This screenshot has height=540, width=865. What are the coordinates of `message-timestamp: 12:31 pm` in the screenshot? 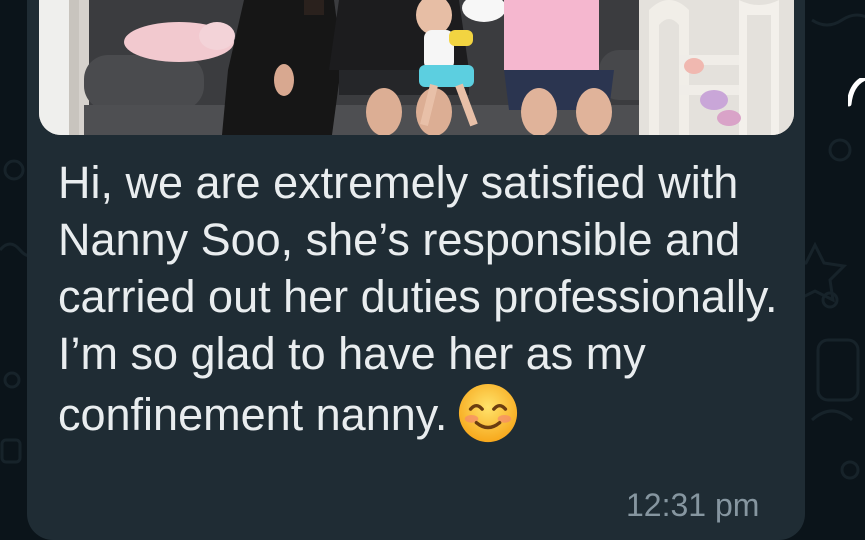 It's located at (693, 505).